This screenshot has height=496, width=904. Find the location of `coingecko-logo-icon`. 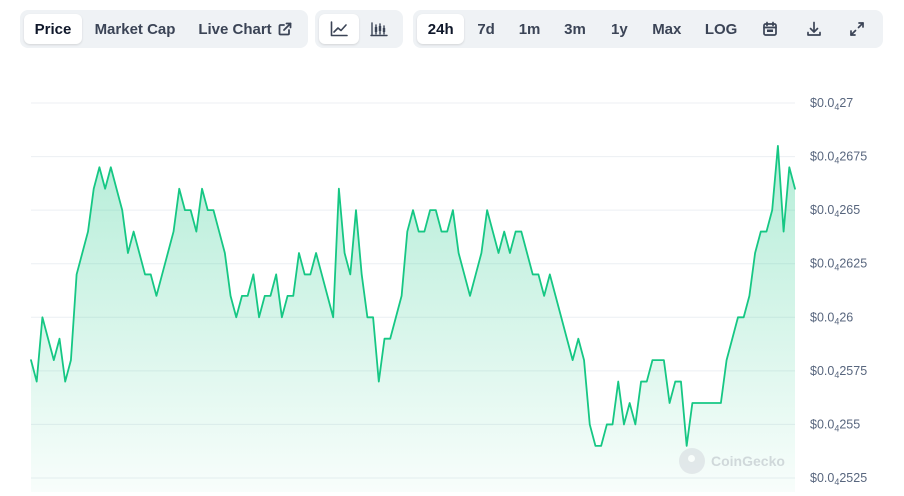

coingecko-logo-icon is located at coordinates (692, 461).